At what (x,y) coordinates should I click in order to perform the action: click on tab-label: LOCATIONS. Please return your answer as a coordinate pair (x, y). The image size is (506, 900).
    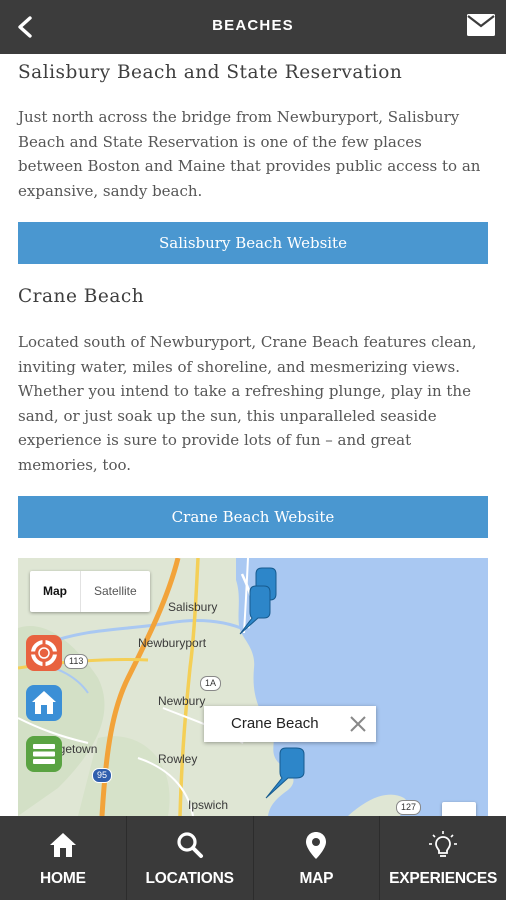
    Looking at the image, I should click on (189, 878).